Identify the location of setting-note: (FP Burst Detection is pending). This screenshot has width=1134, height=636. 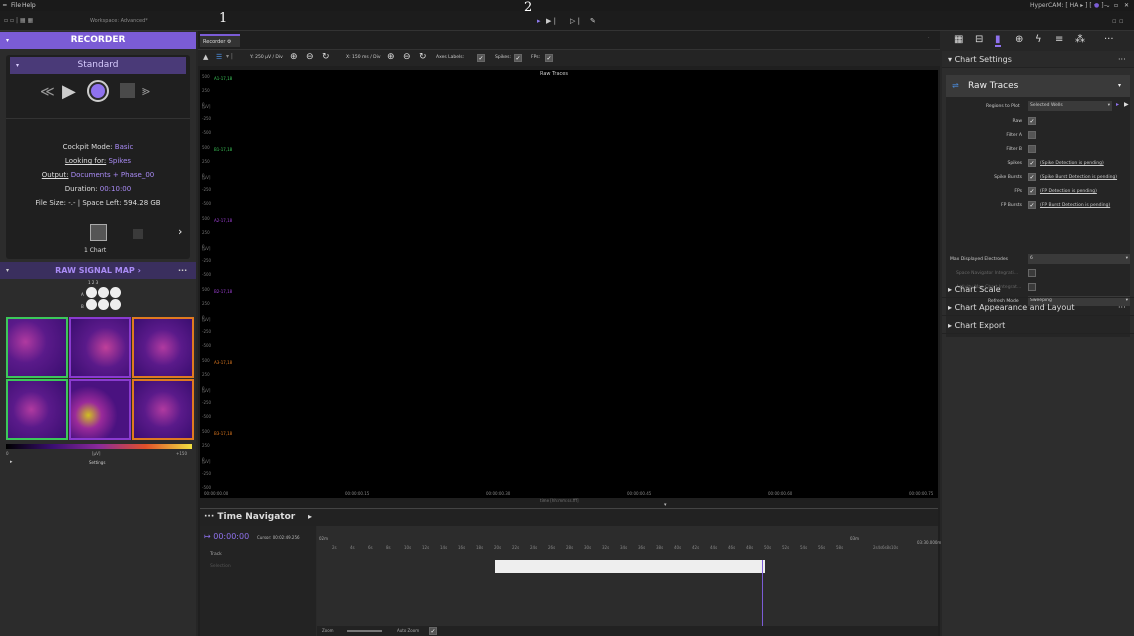
(1075, 205).